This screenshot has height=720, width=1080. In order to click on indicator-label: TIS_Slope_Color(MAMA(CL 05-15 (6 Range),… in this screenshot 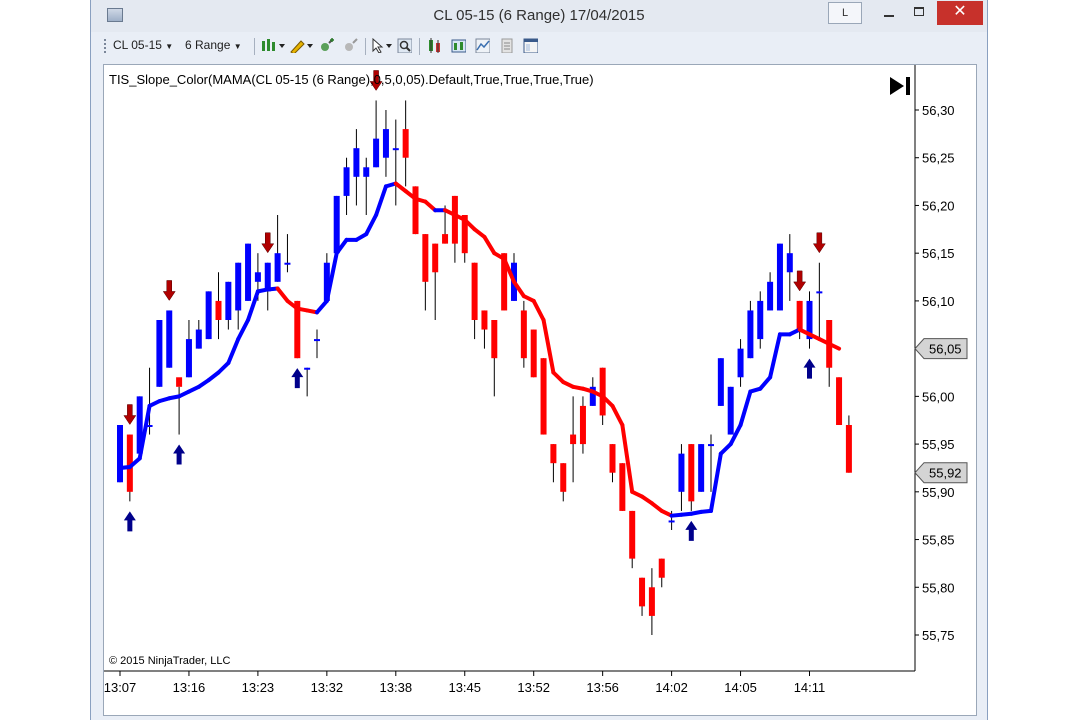, I will do `click(351, 79)`.